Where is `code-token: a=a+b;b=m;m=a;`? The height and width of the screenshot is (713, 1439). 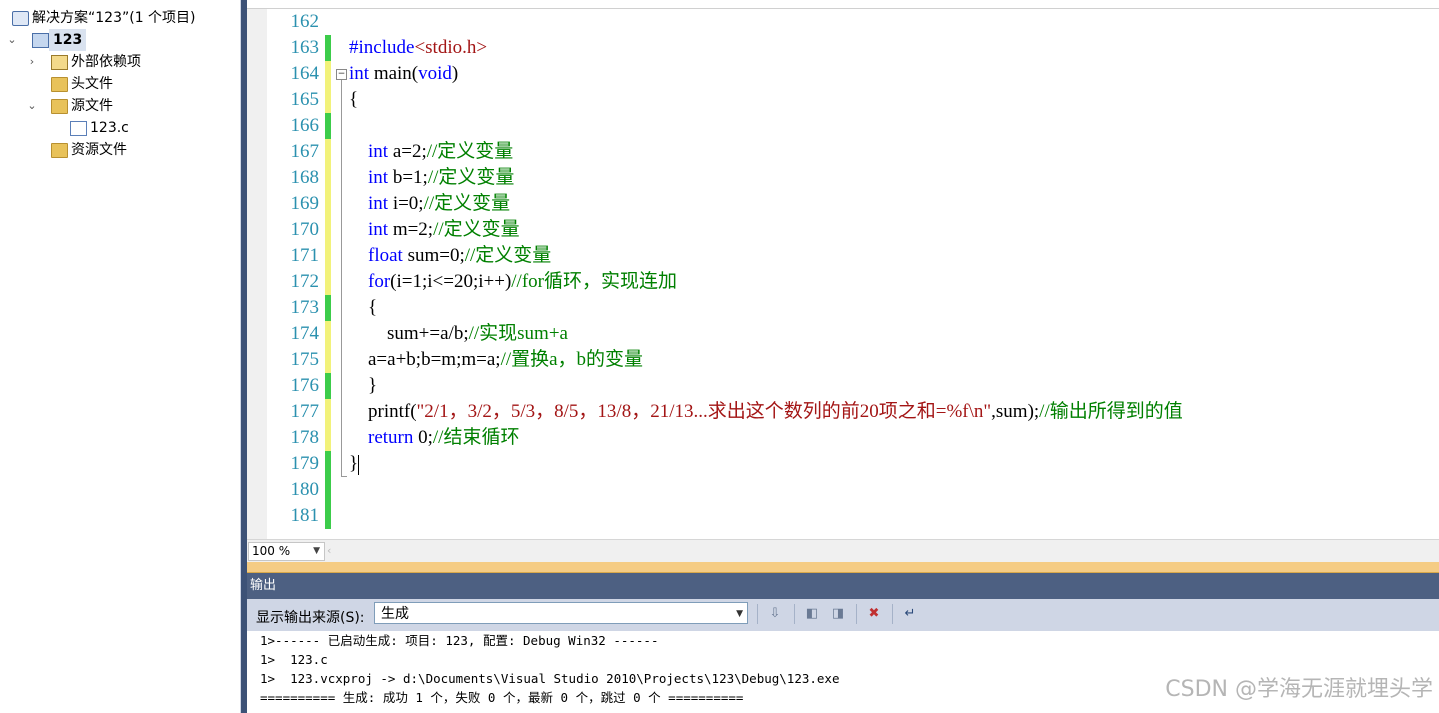
code-token: a=a+b;b=m;m=a; is located at coordinates (425, 359).